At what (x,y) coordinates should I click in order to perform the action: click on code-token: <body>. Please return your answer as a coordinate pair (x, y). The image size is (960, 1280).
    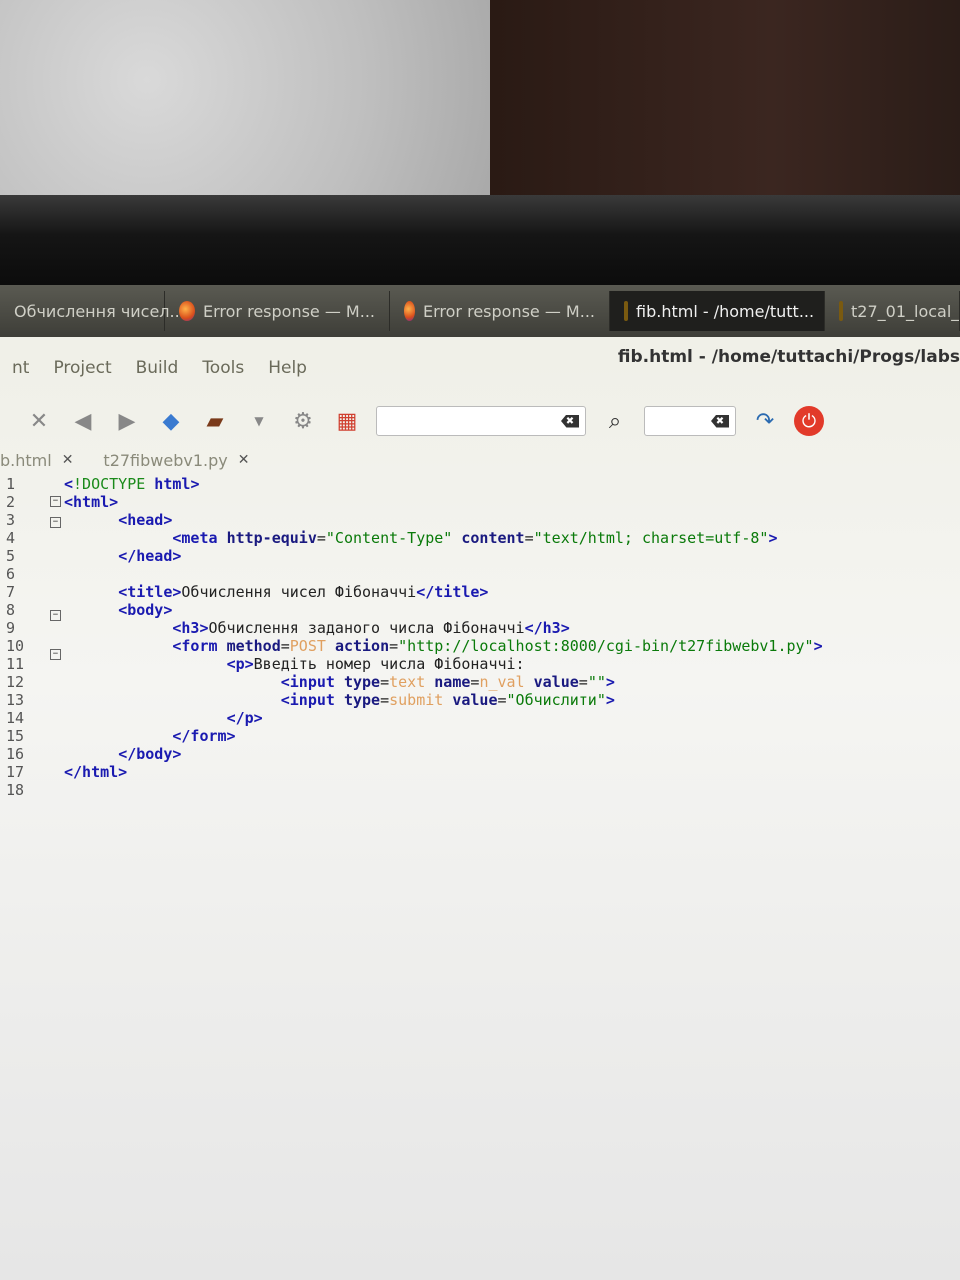
    Looking at the image, I should click on (145, 610).